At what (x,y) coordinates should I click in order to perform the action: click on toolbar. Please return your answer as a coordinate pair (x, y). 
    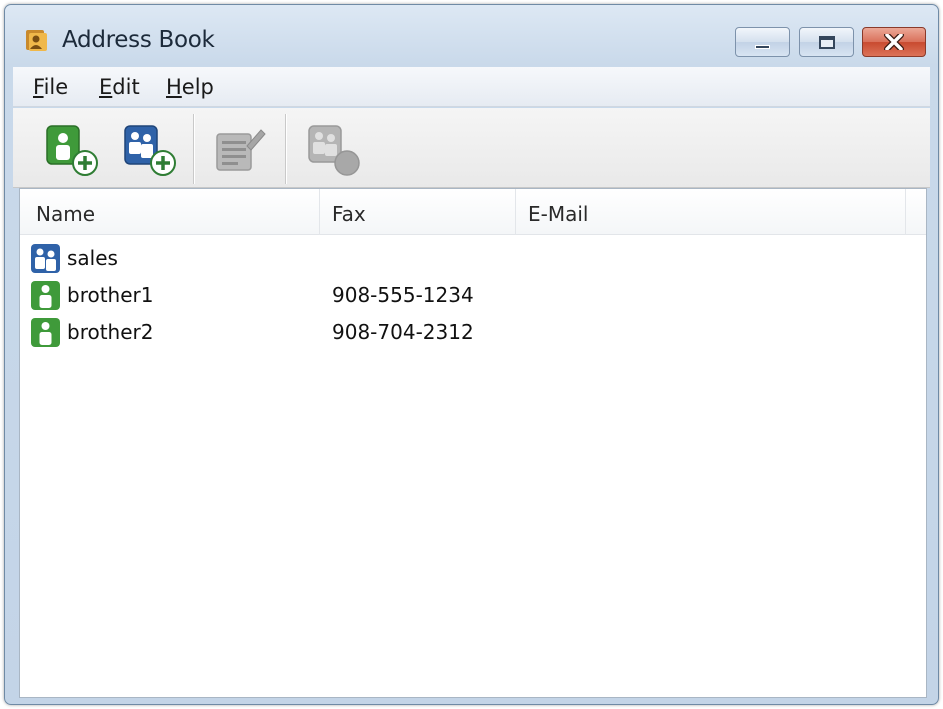
    Looking at the image, I should click on (471, 148).